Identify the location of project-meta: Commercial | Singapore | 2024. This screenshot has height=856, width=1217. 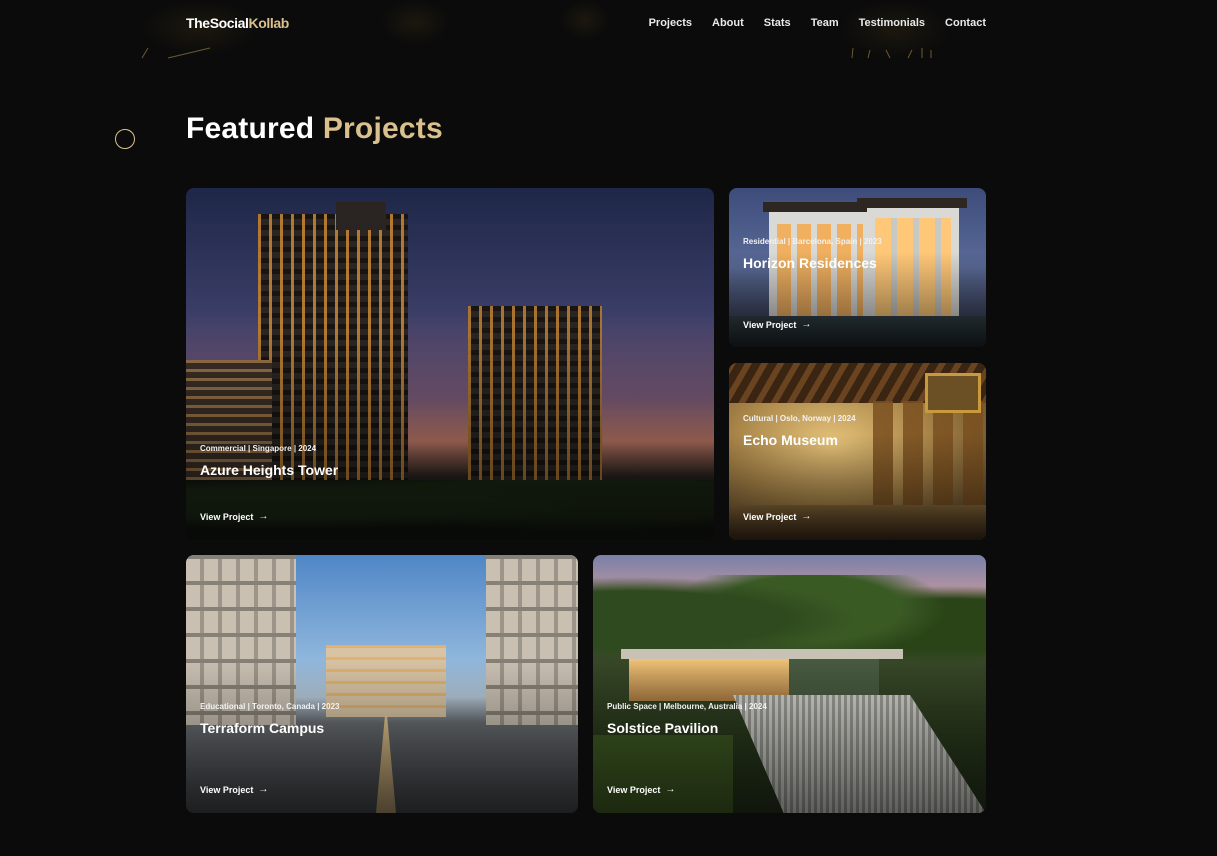
(258, 448).